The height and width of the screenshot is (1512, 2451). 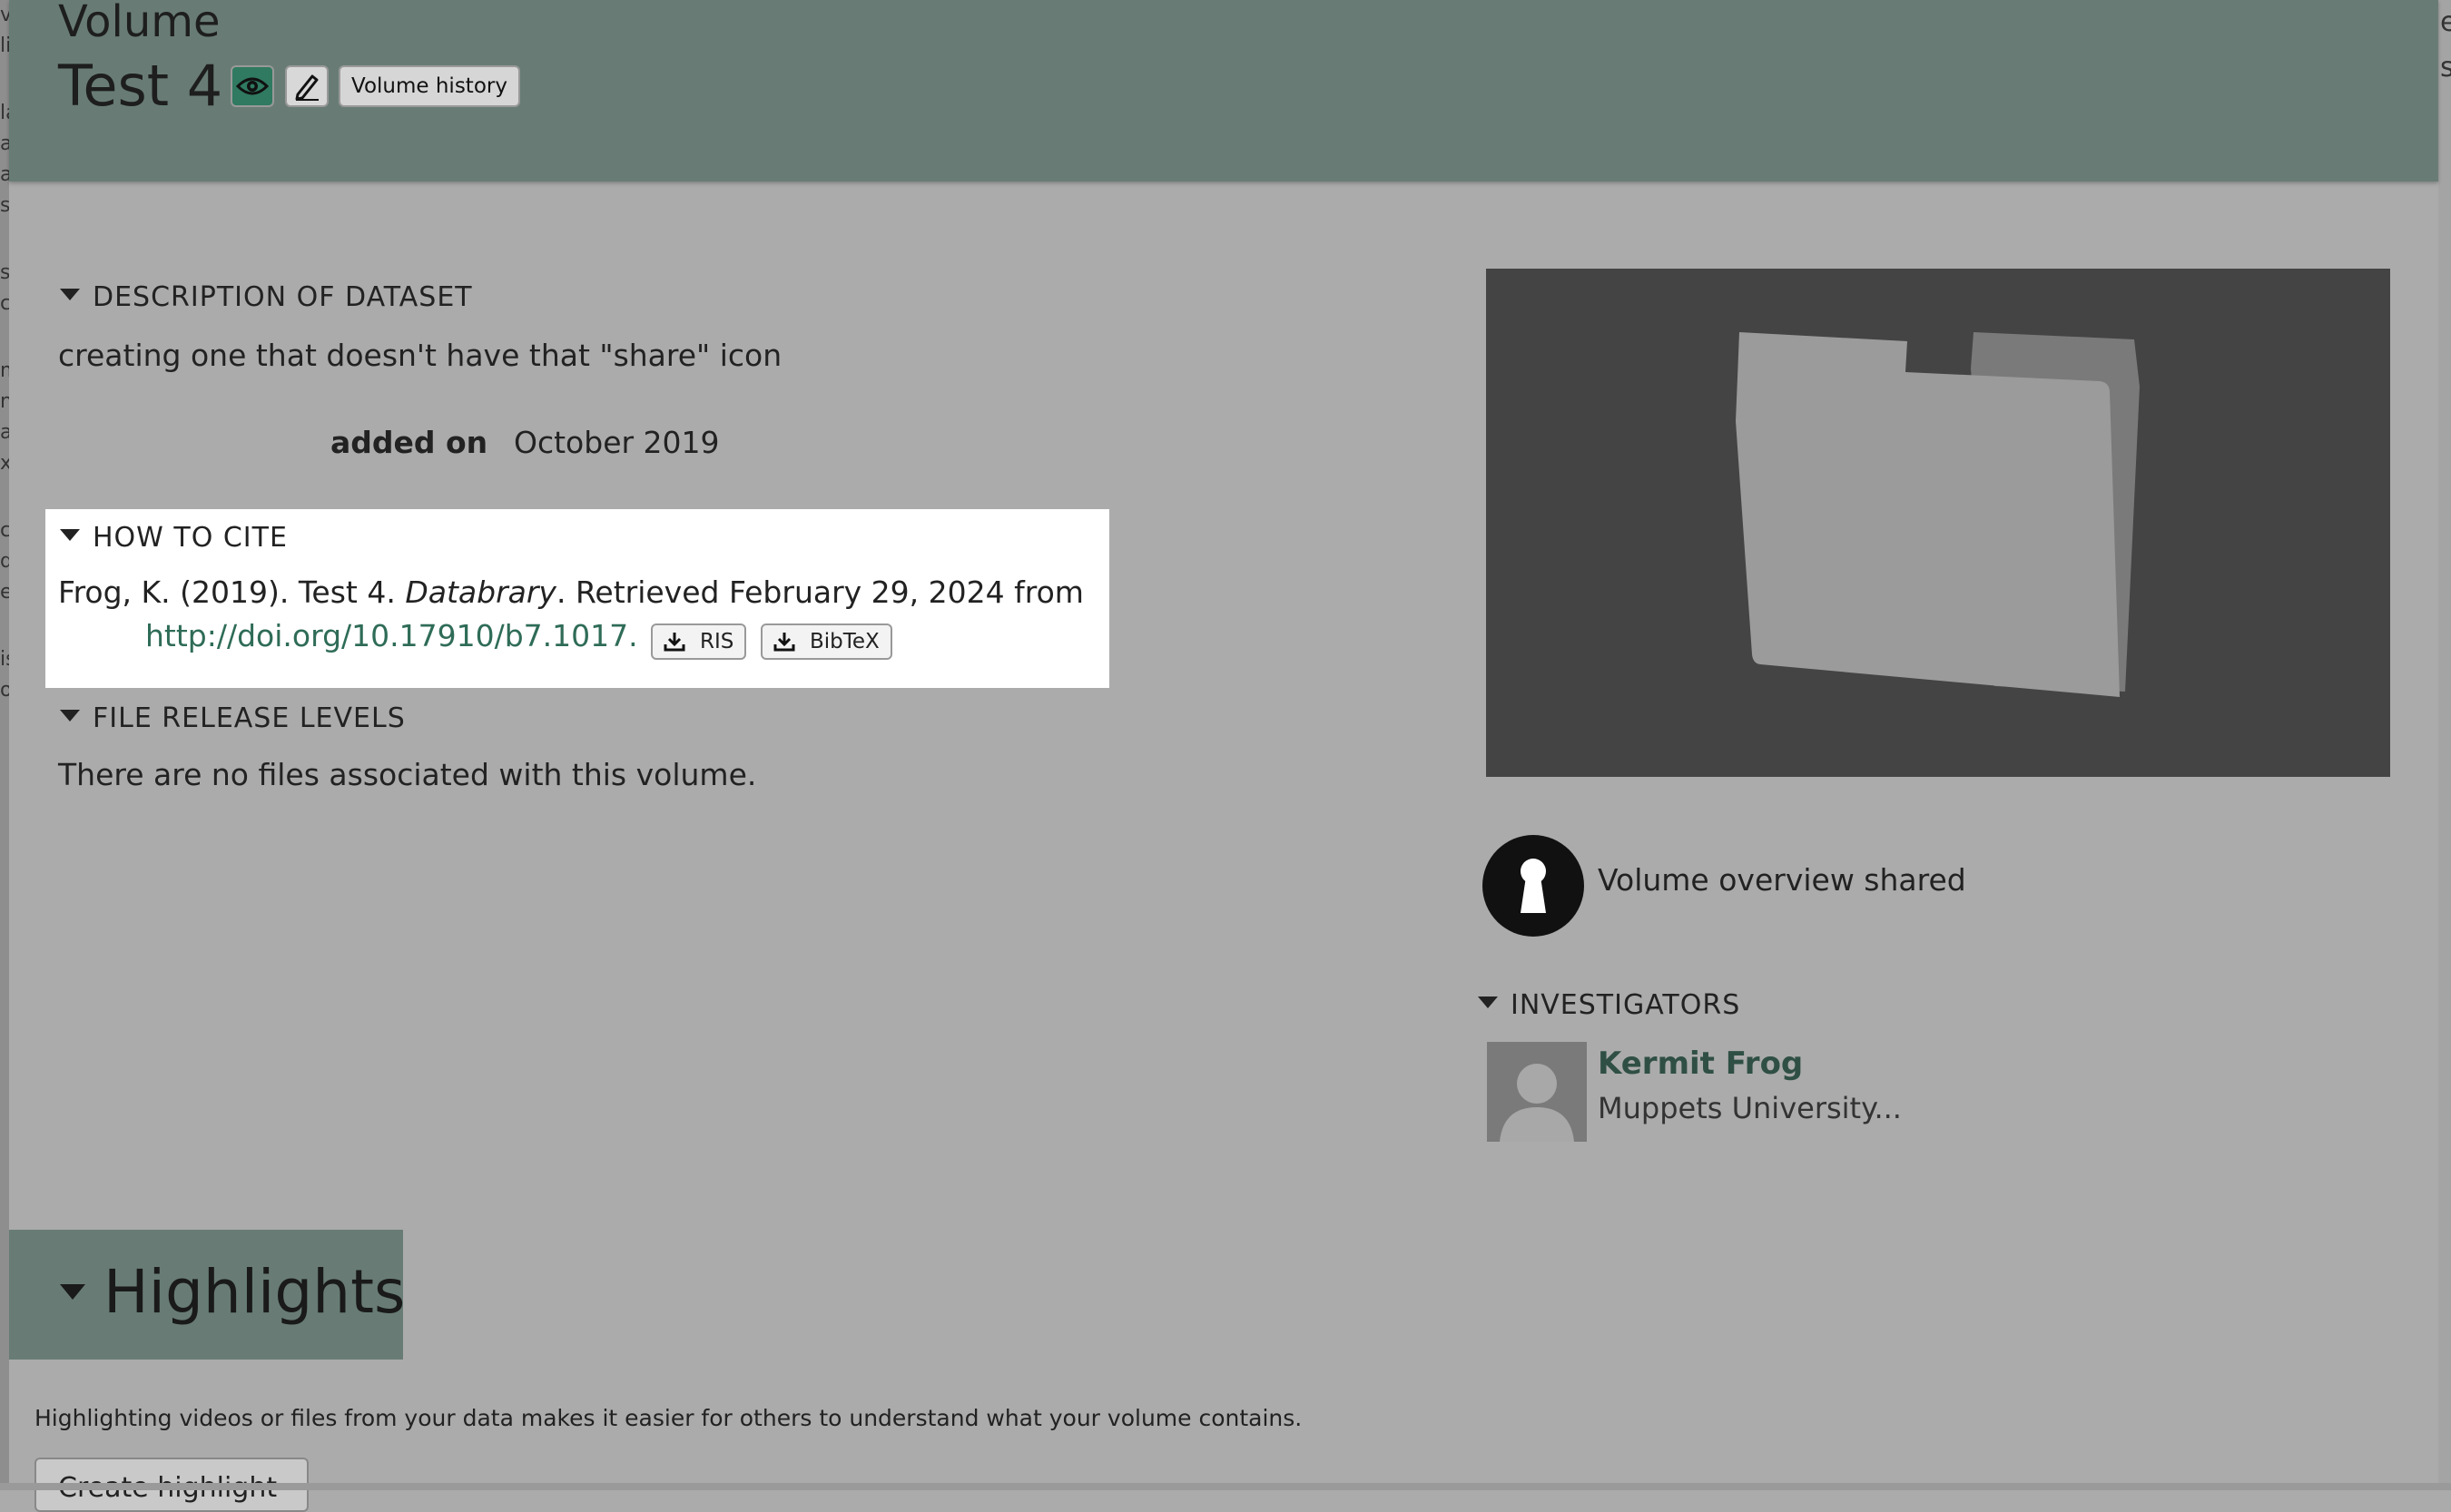 I want to click on investigators-heading: INVESTIGATORS, so click(x=1626, y=1005).